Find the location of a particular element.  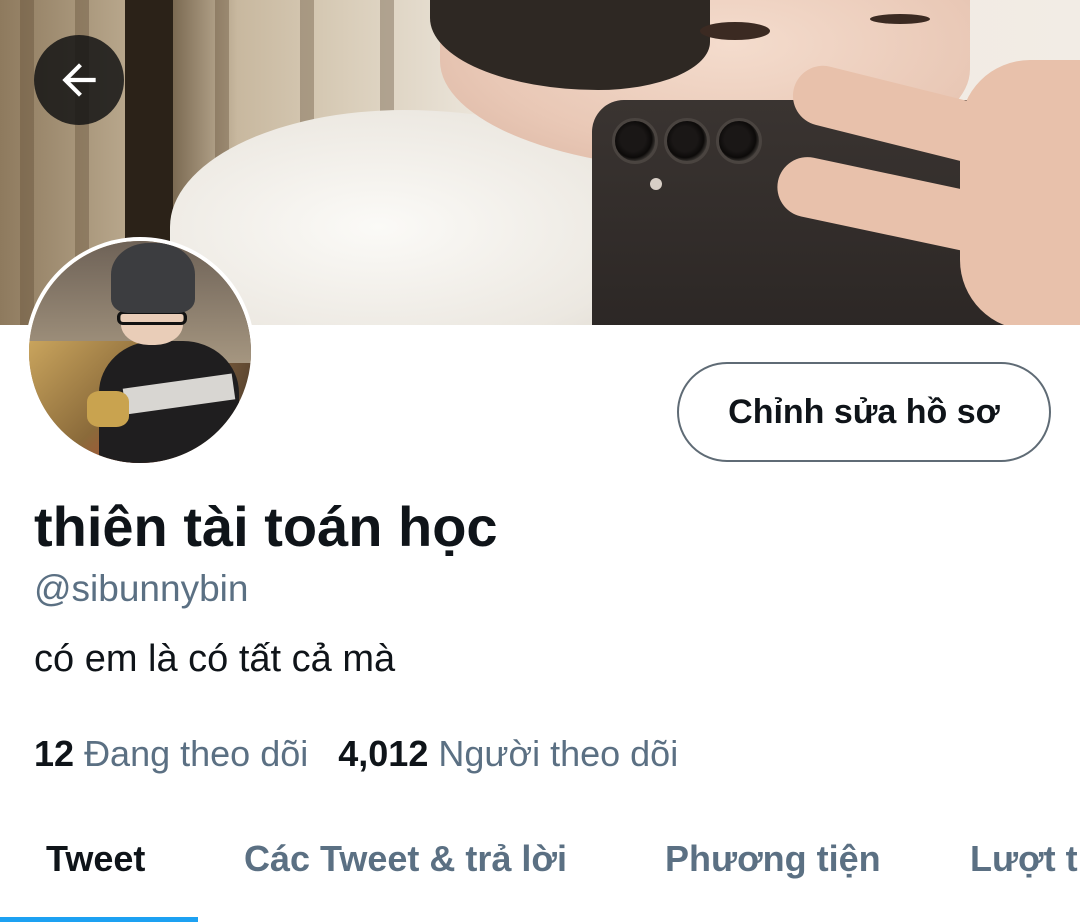

display-name: thiên tài toán học is located at coordinates (266, 526).